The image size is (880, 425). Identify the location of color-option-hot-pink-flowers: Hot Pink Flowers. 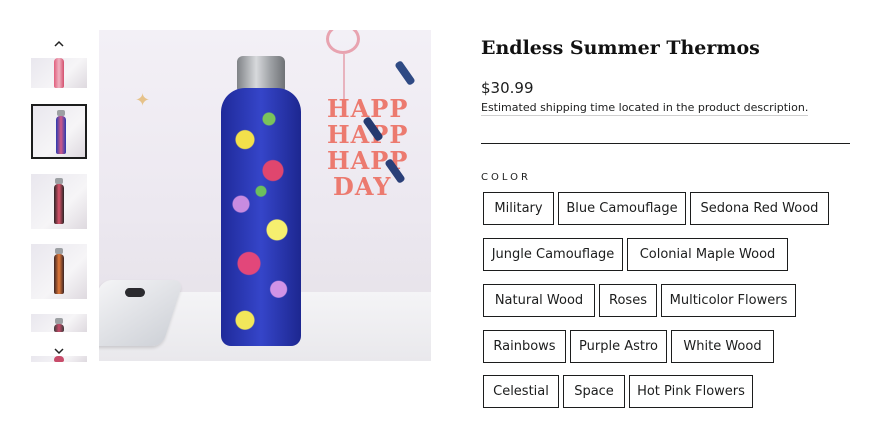
(691, 391).